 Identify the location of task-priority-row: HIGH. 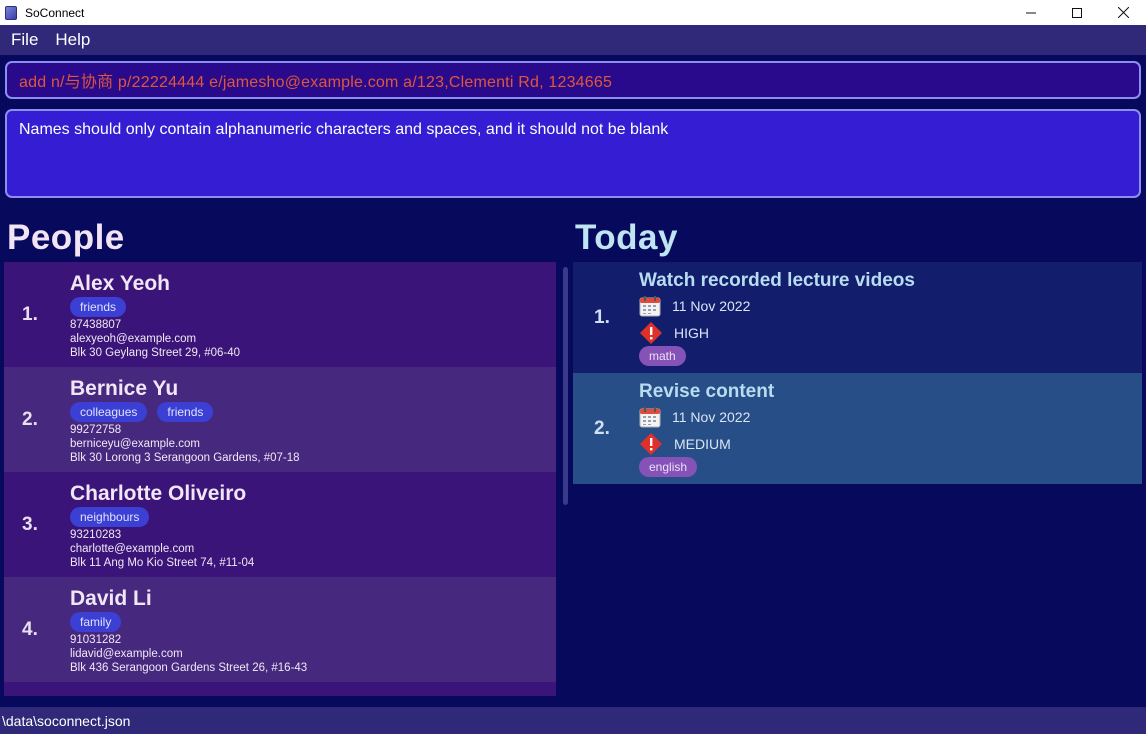
(674, 333).